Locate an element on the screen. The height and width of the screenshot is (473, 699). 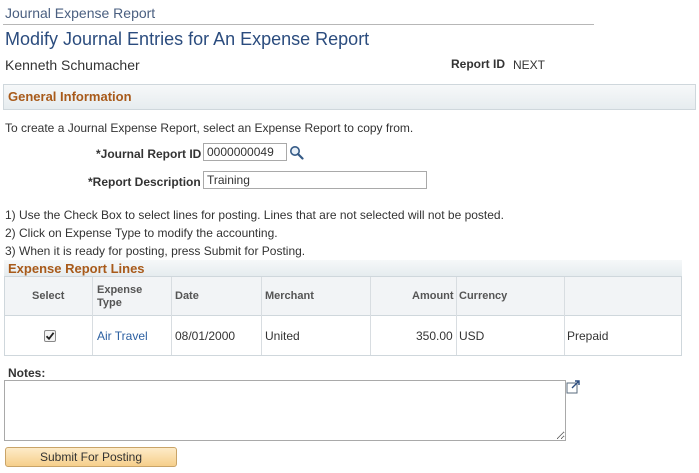
employee-name: Kenneth Schumacher is located at coordinates (72, 65).